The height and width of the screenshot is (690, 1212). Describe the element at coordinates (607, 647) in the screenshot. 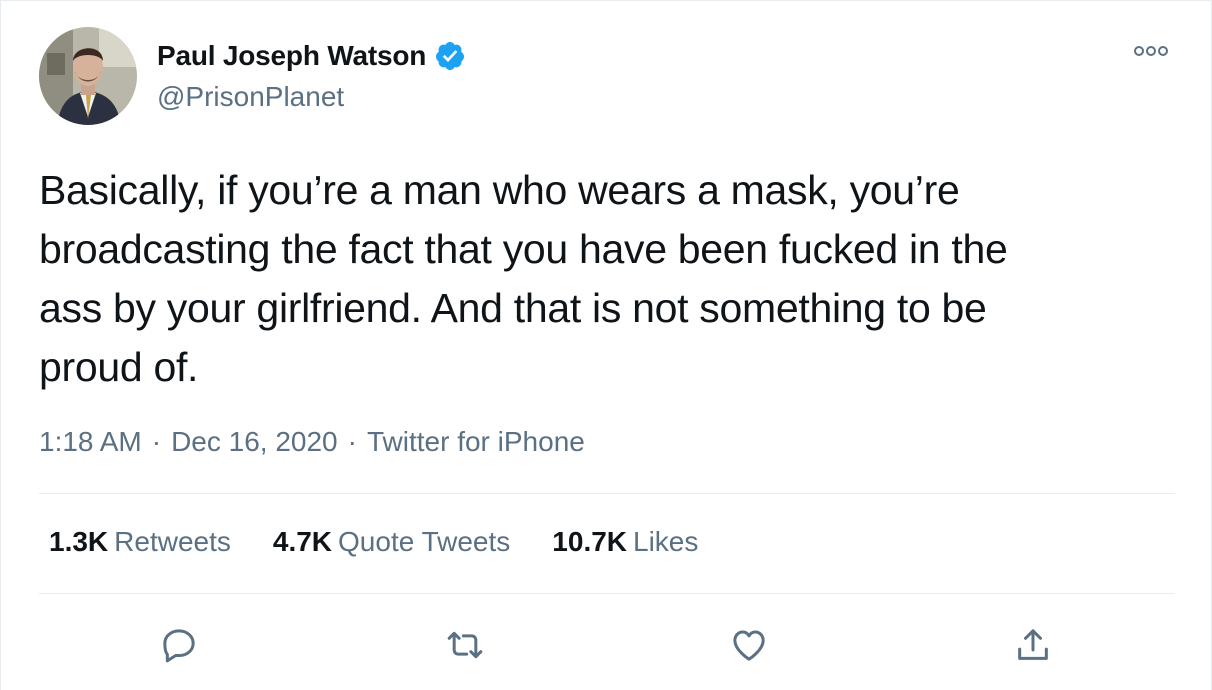

I see `tweet-actions` at that location.